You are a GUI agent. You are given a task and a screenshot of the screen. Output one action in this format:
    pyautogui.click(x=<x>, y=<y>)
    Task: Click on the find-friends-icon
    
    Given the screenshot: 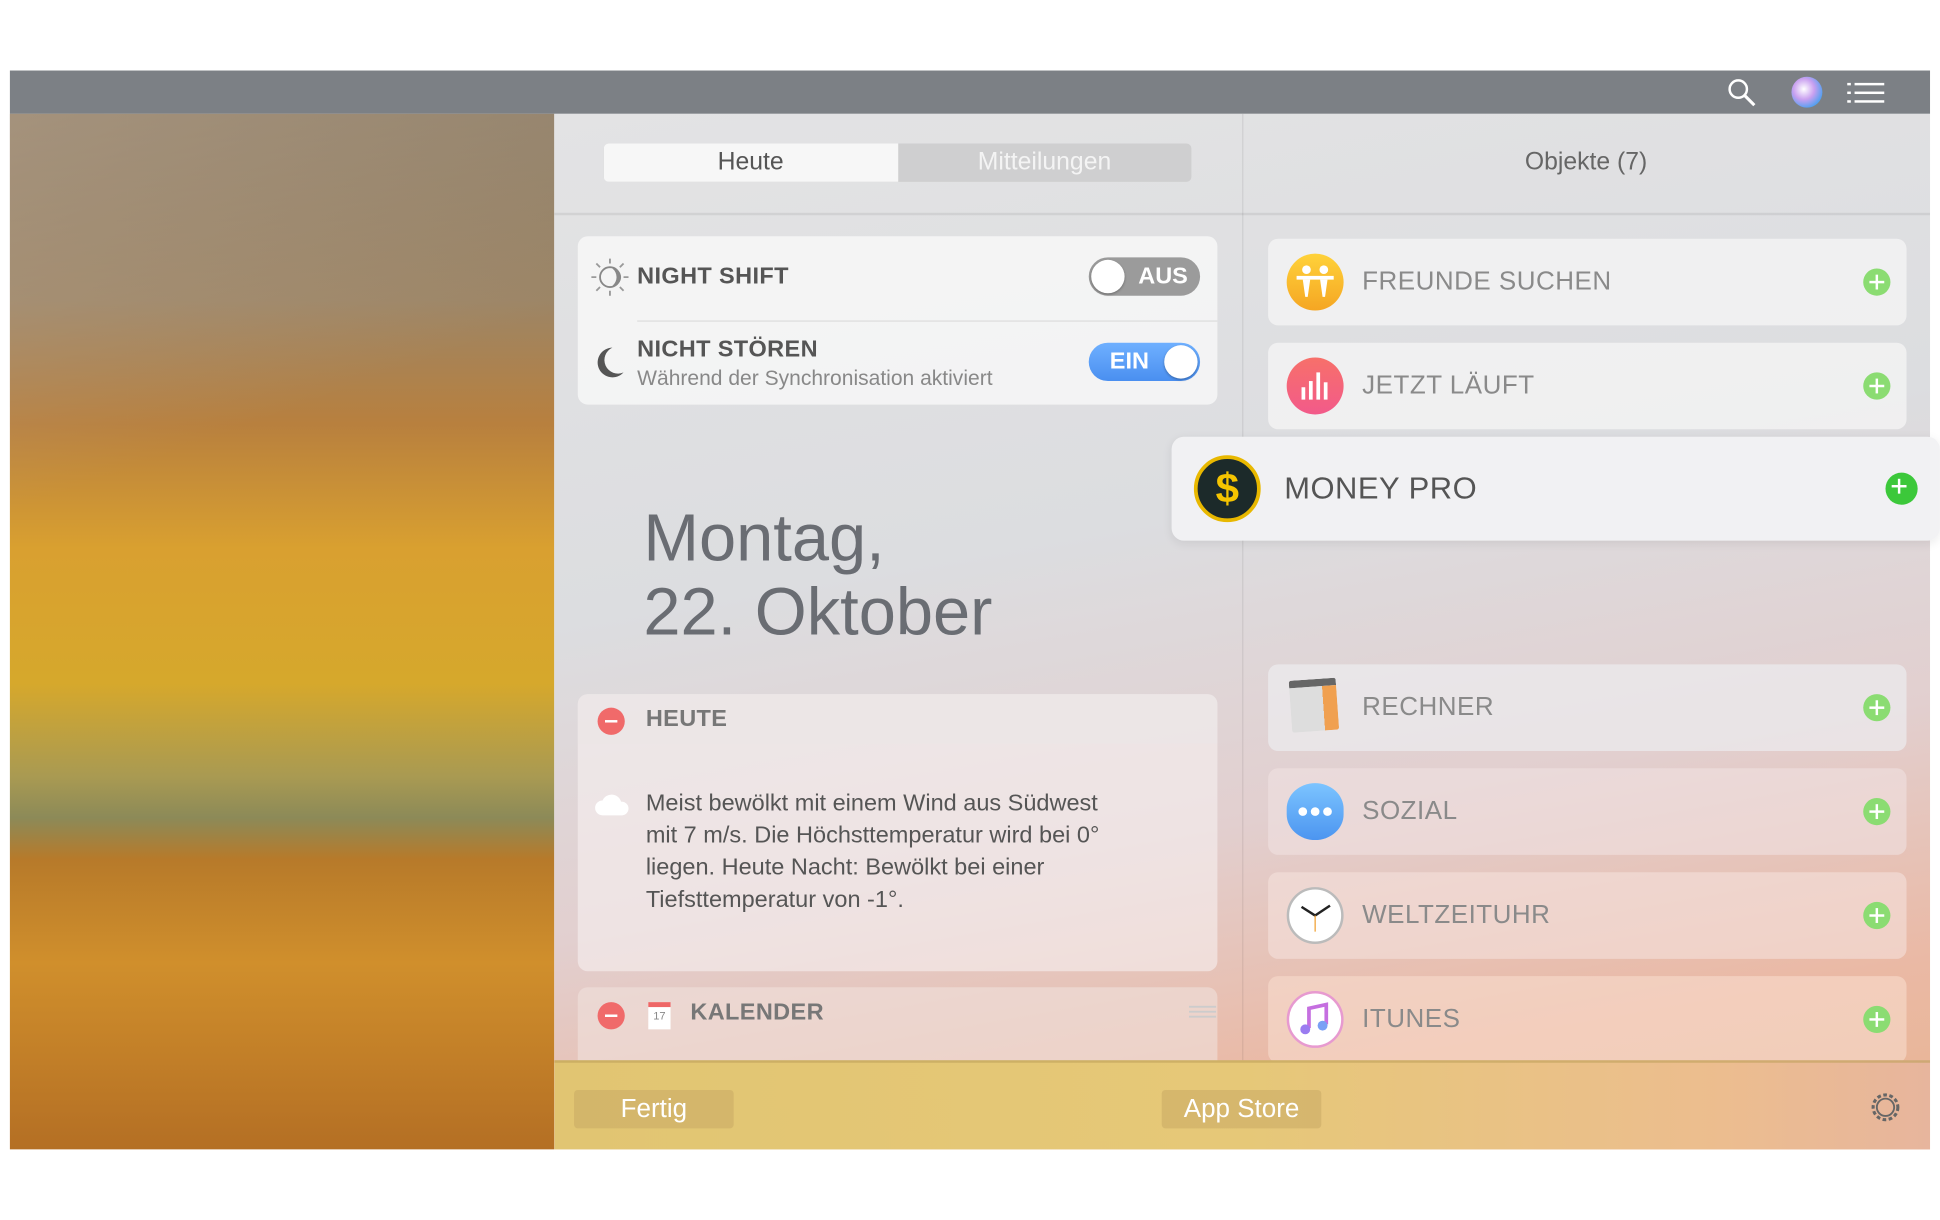 What is the action you would take?
    pyautogui.click(x=1315, y=282)
    